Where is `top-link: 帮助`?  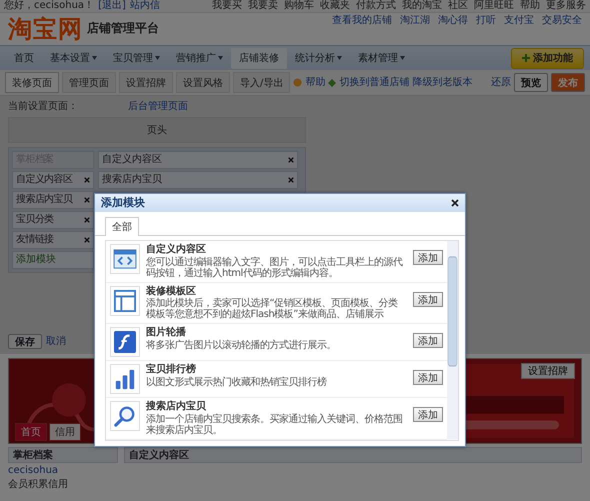
top-link: 帮助 is located at coordinates (530, 6).